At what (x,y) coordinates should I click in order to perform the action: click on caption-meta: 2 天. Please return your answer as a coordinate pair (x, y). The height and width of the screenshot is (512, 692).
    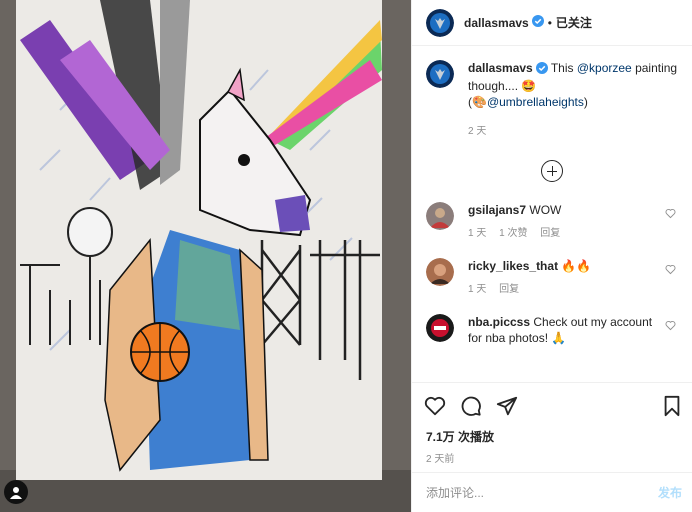
    Looking at the image, I should click on (573, 132).